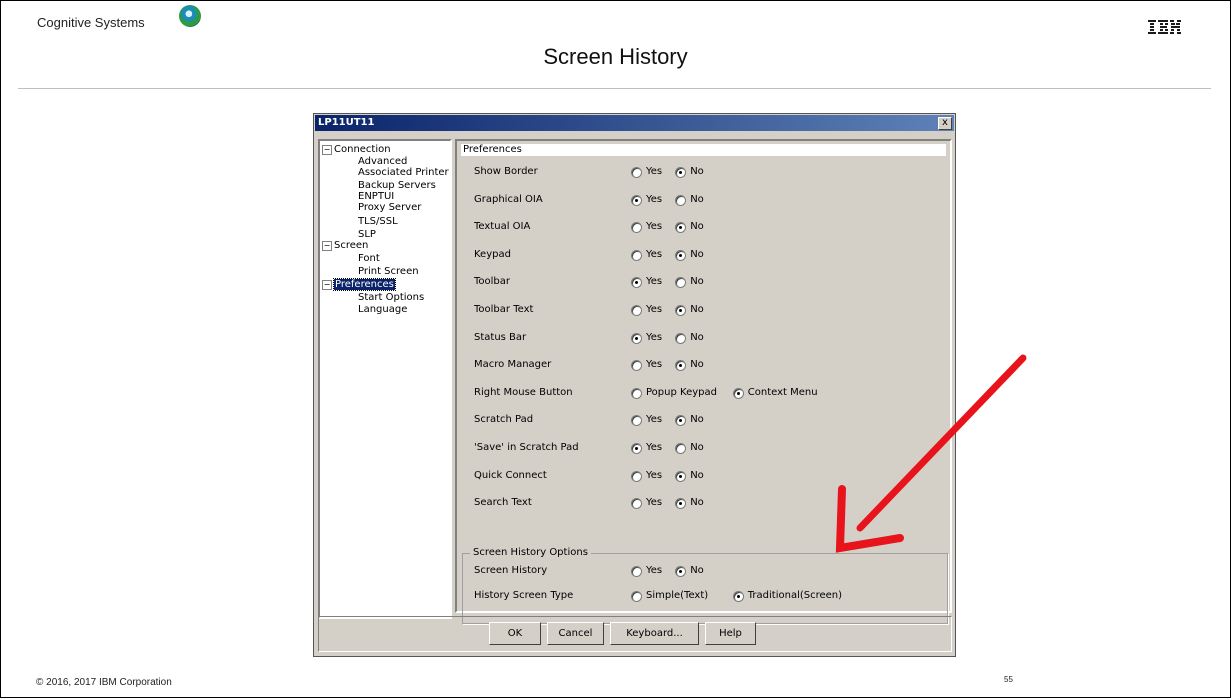  I want to click on tree-item-font: Font, so click(369, 258).